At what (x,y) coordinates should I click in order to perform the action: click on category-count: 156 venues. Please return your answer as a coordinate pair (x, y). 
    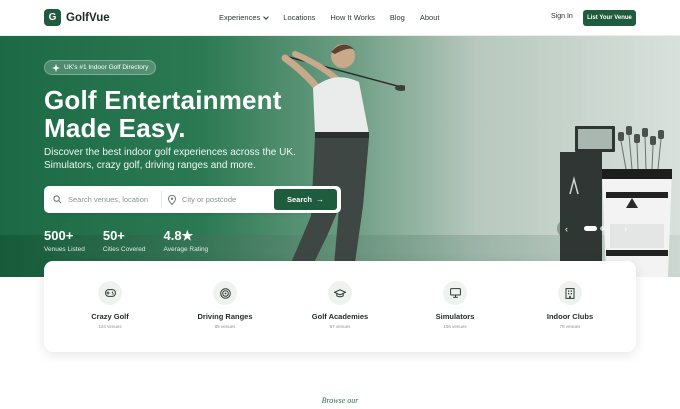
    Looking at the image, I should click on (455, 326).